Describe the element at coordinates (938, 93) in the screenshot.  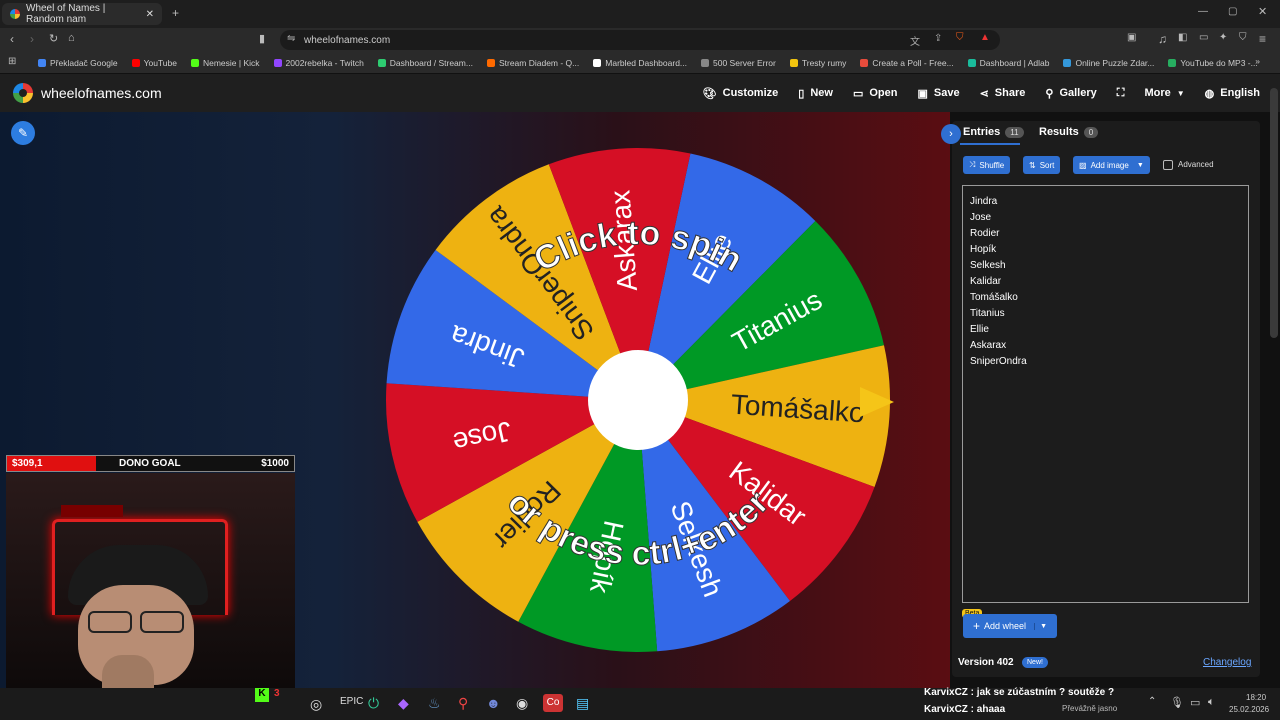
I see `save-button: ▣ Save` at that location.